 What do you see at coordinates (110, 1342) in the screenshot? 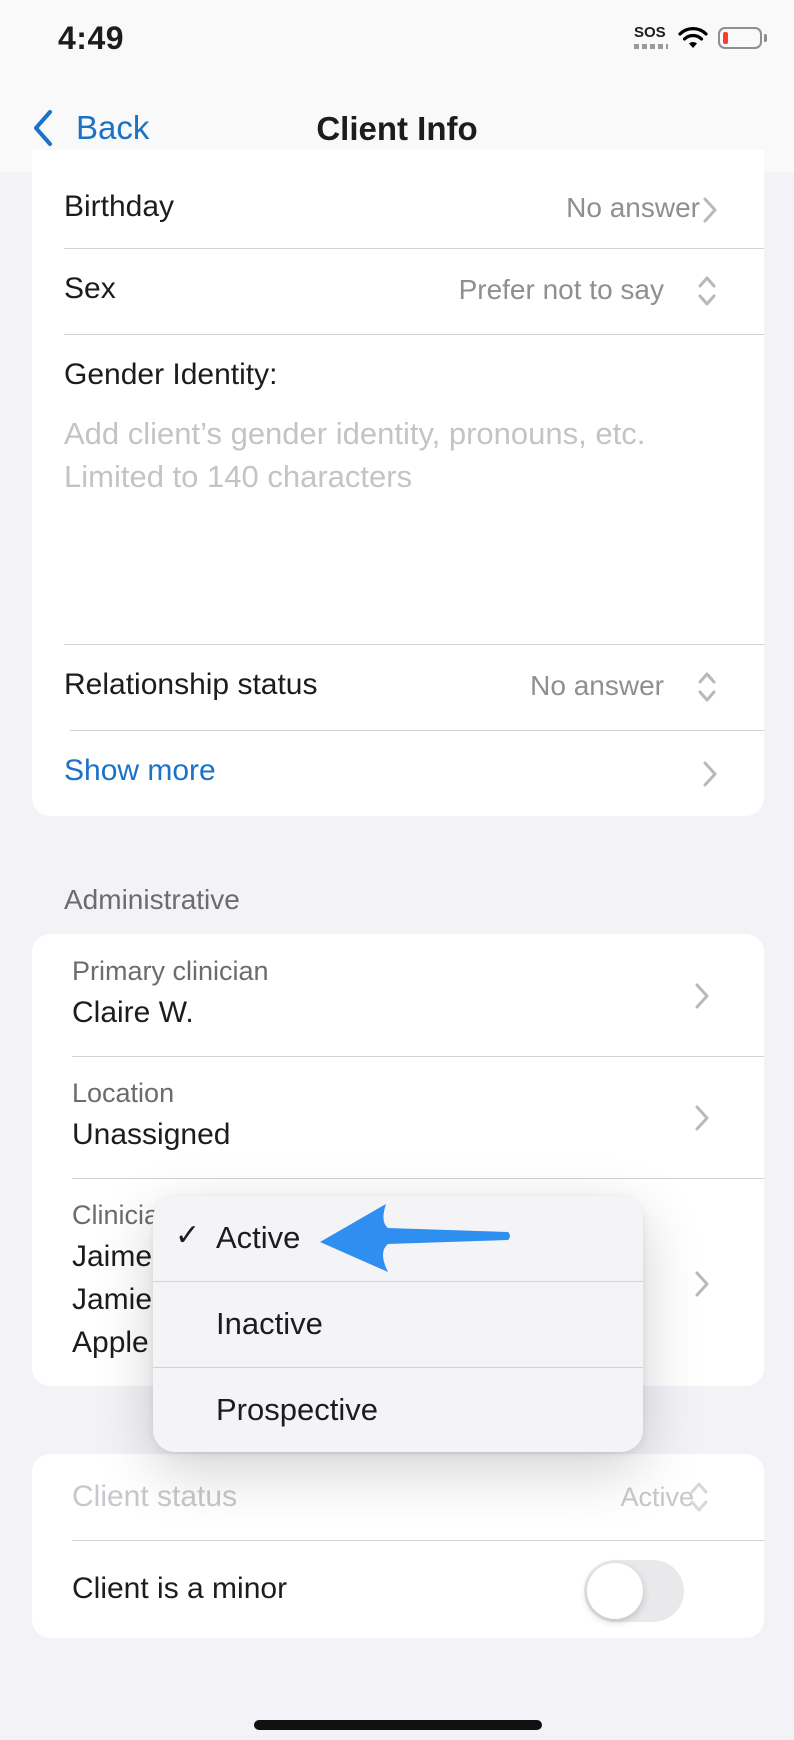
I see `clinician-name: Apple` at bounding box center [110, 1342].